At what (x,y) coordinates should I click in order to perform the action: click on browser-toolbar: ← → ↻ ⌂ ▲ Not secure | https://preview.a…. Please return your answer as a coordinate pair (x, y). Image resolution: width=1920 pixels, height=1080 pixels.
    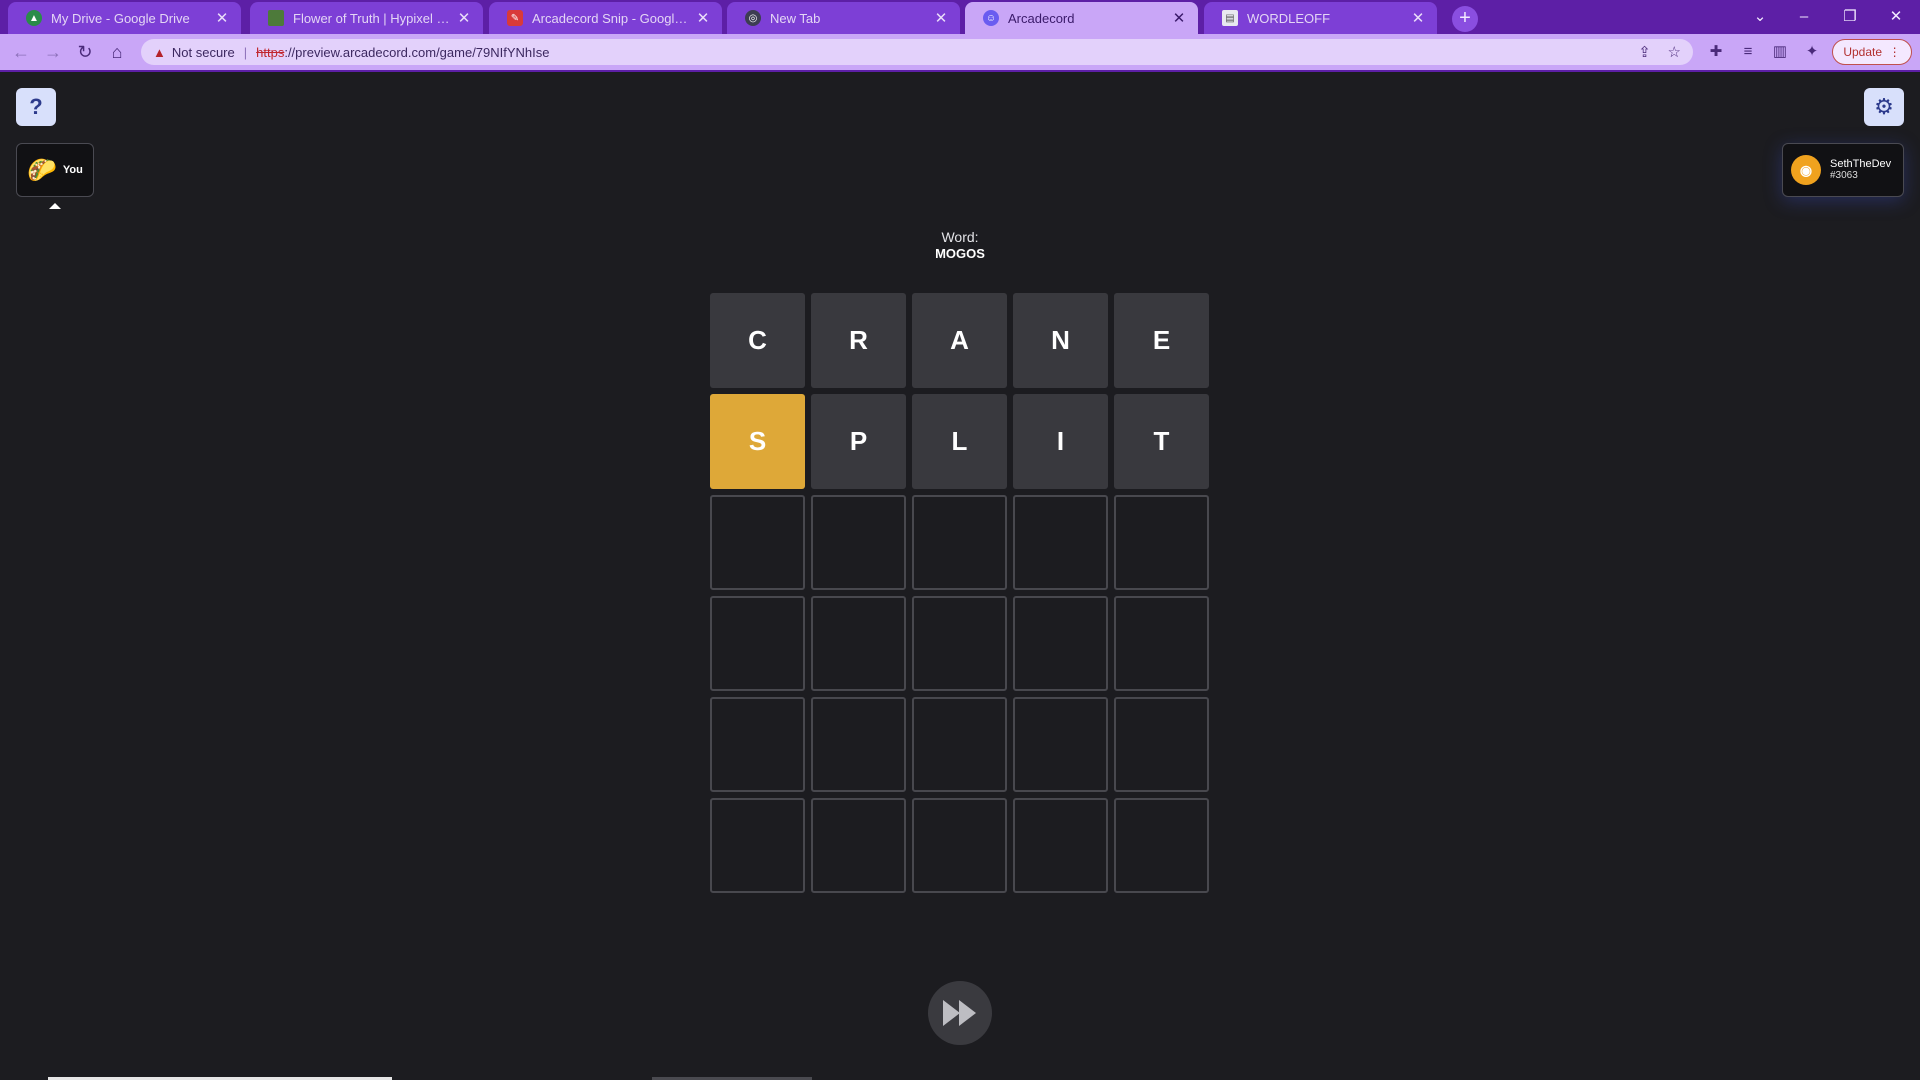
    Looking at the image, I should click on (960, 52).